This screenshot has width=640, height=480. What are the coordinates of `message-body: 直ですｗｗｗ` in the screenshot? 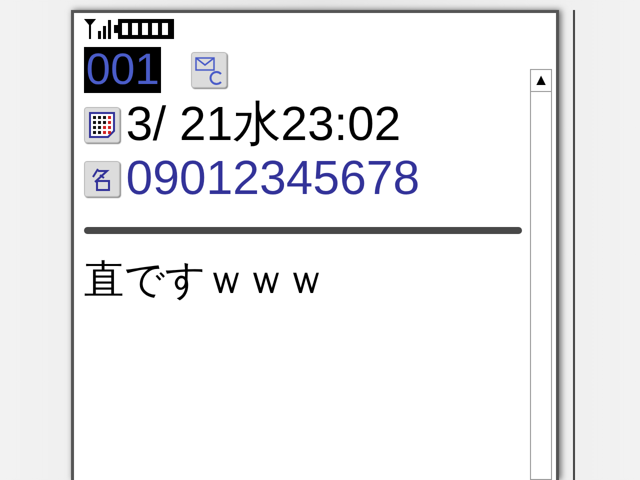 It's located at (205, 280).